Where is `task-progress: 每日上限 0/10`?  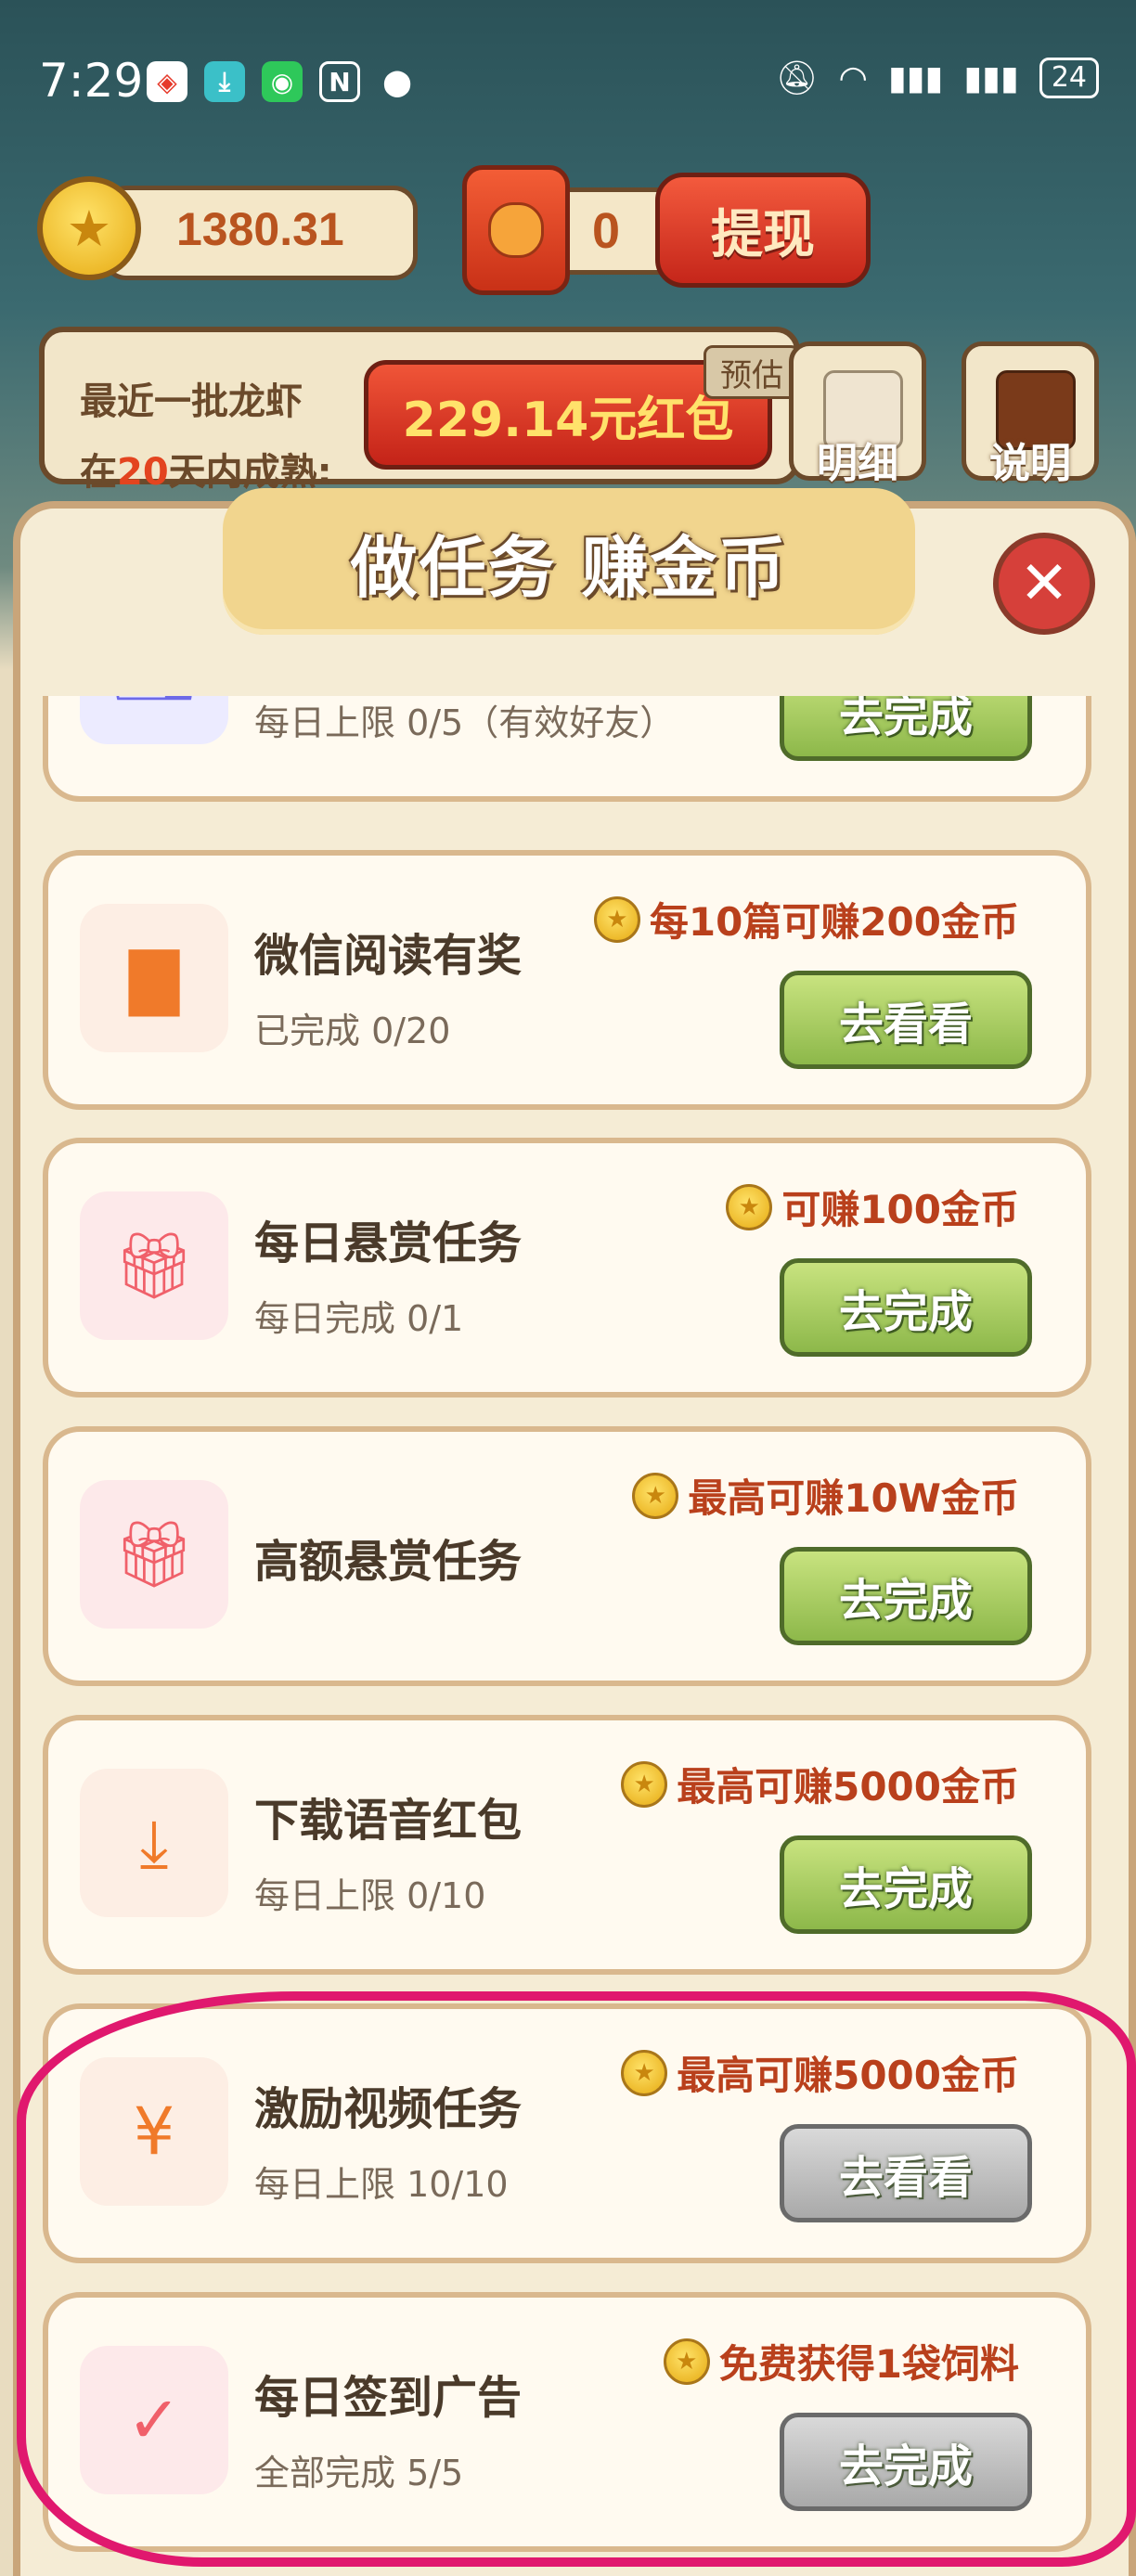 task-progress: 每日上限 0/10 is located at coordinates (370, 1895).